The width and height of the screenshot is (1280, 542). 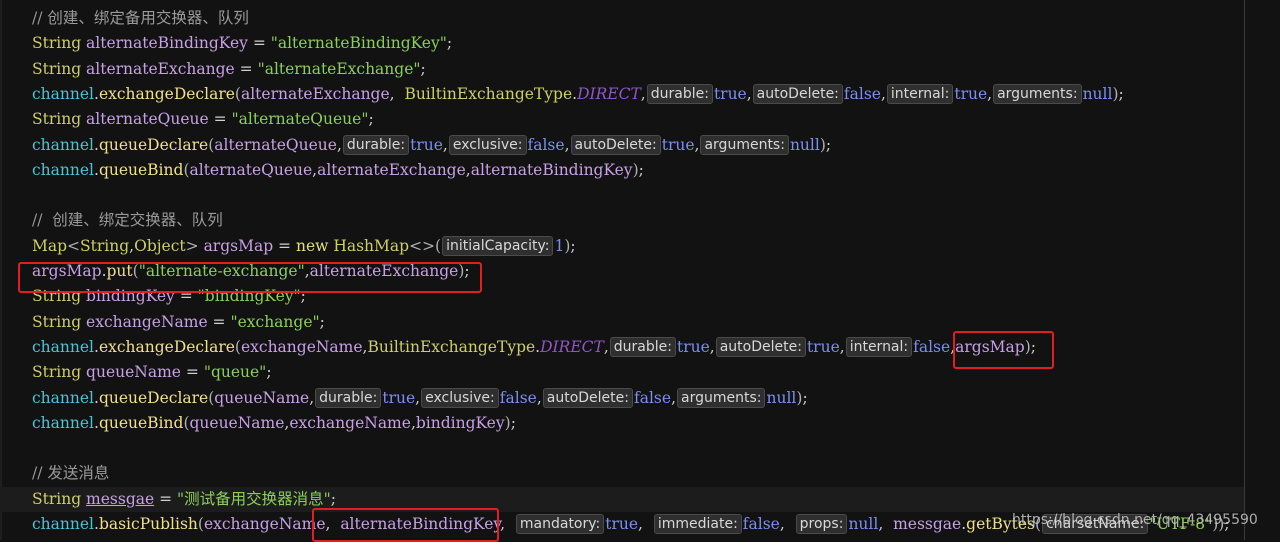 I want to click on code-line: String exchangeName = "exchange";, so click(x=178, y=322).